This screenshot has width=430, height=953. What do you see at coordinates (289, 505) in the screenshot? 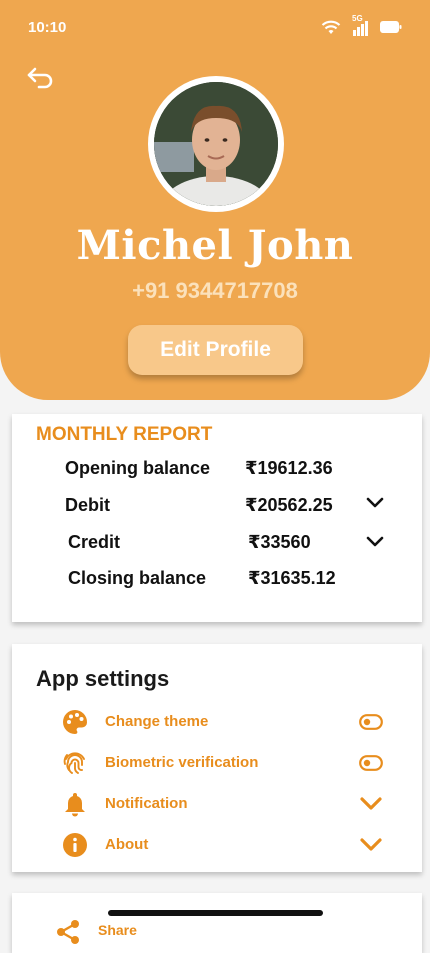
I see `report-value-debit: ₹20562.25` at bounding box center [289, 505].